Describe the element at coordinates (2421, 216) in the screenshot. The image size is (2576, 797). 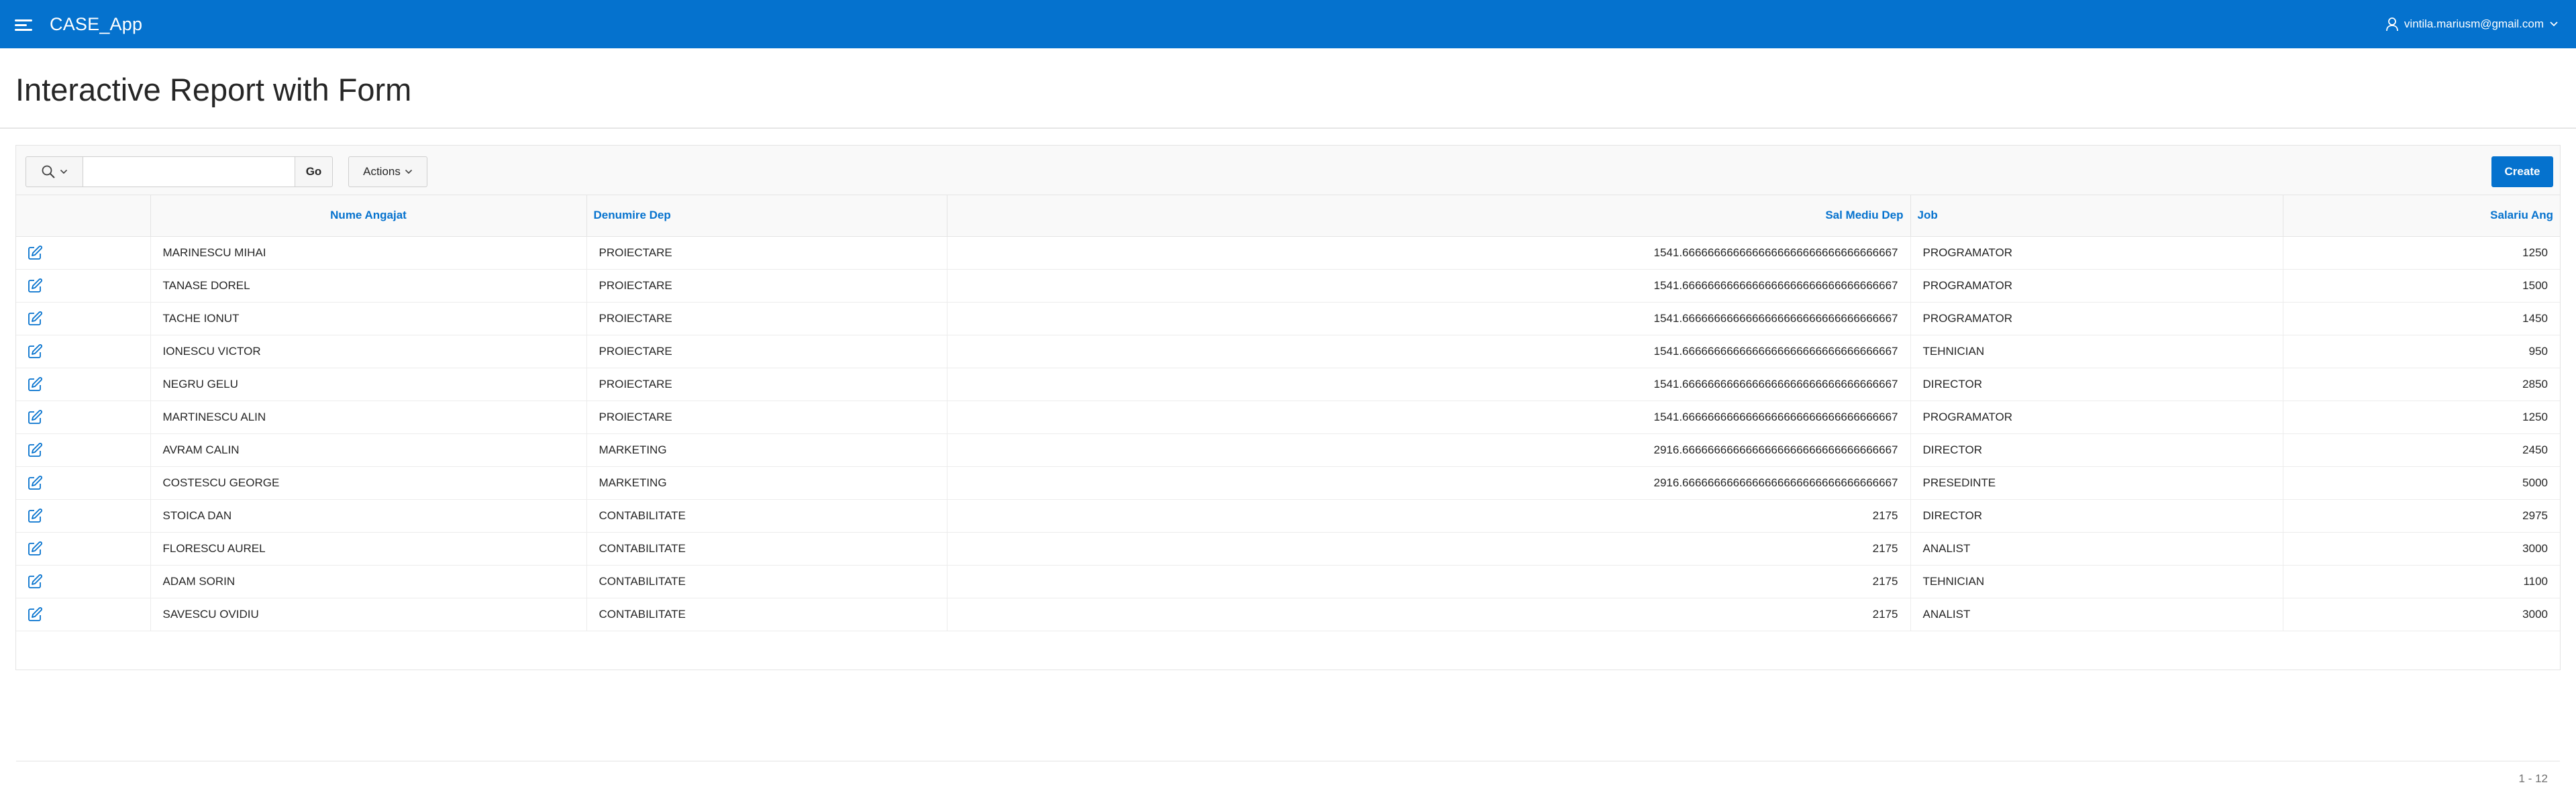
I see `column-header-salariu-ang: Salariu Ang` at that location.